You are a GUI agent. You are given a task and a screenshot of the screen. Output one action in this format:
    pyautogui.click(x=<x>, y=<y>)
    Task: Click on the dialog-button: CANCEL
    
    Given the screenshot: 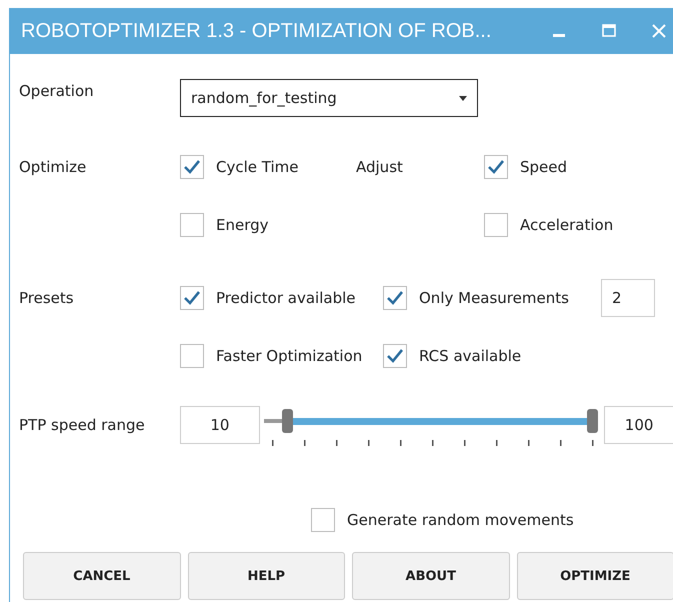 What is the action you would take?
    pyautogui.click(x=101, y=576)
    